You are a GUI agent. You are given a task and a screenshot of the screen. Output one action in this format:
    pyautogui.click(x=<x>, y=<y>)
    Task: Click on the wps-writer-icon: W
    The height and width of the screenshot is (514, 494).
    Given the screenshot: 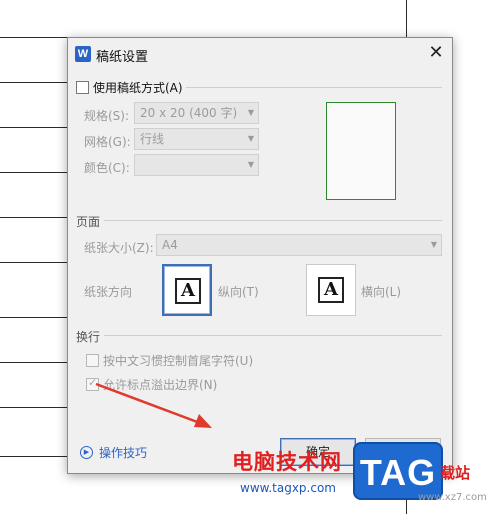 What is the action you would take?
    pyautogui.click(x=83, y=54)
    